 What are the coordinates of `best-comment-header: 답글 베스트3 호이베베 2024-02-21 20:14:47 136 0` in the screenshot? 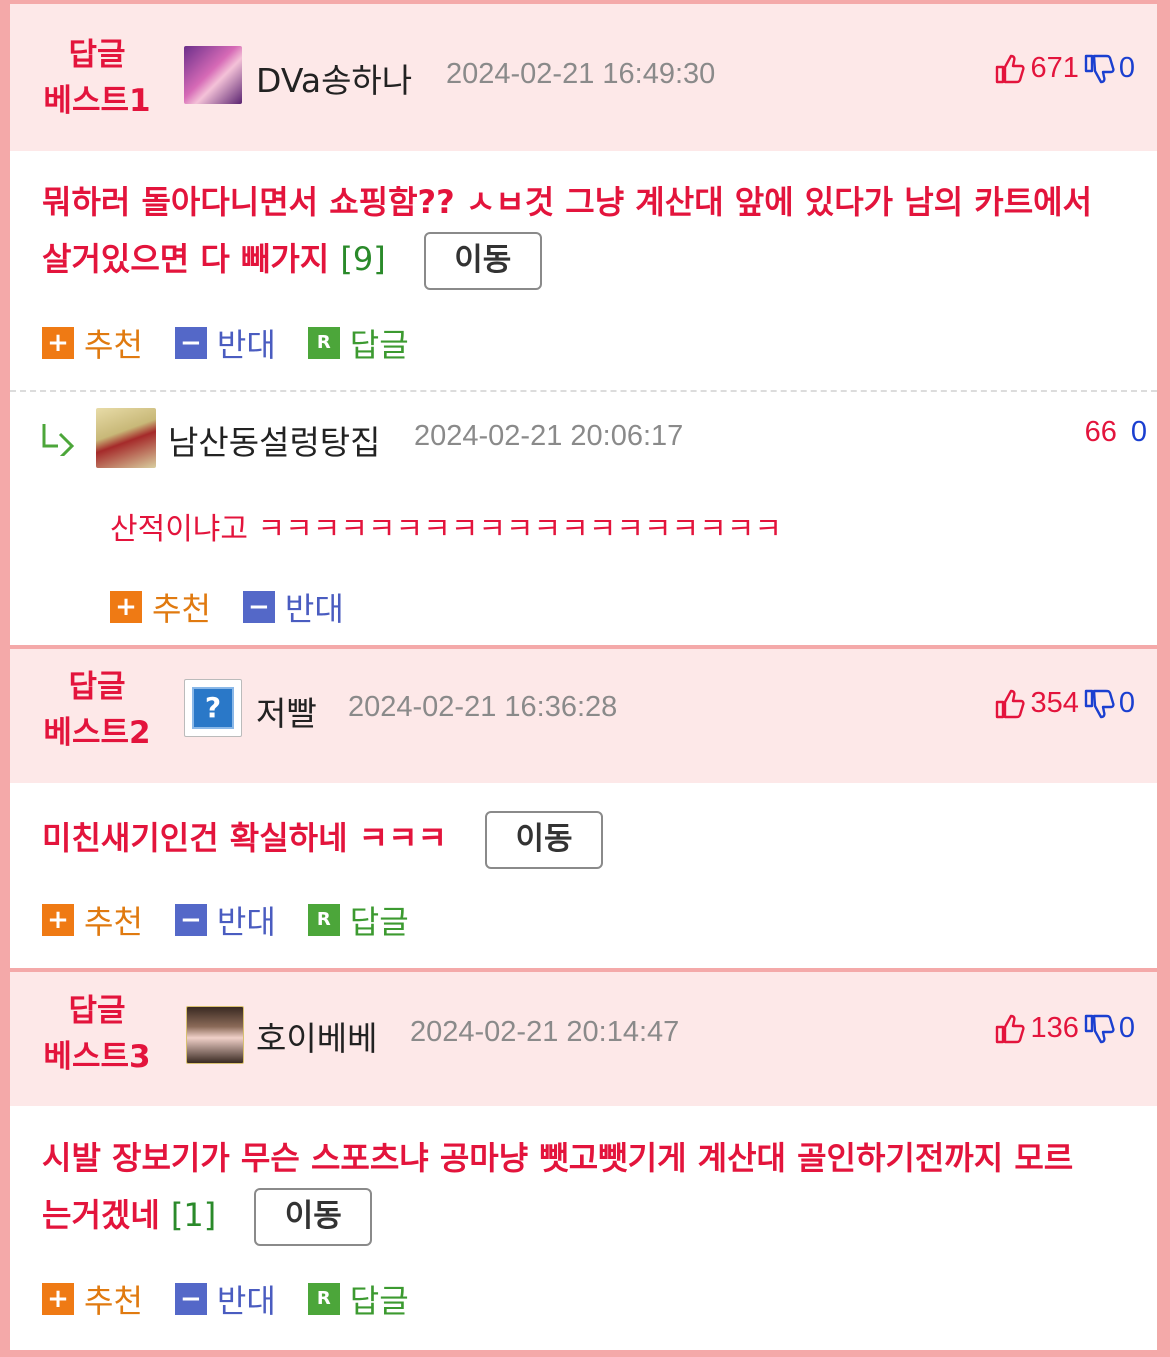 It's located at (583, 1039).